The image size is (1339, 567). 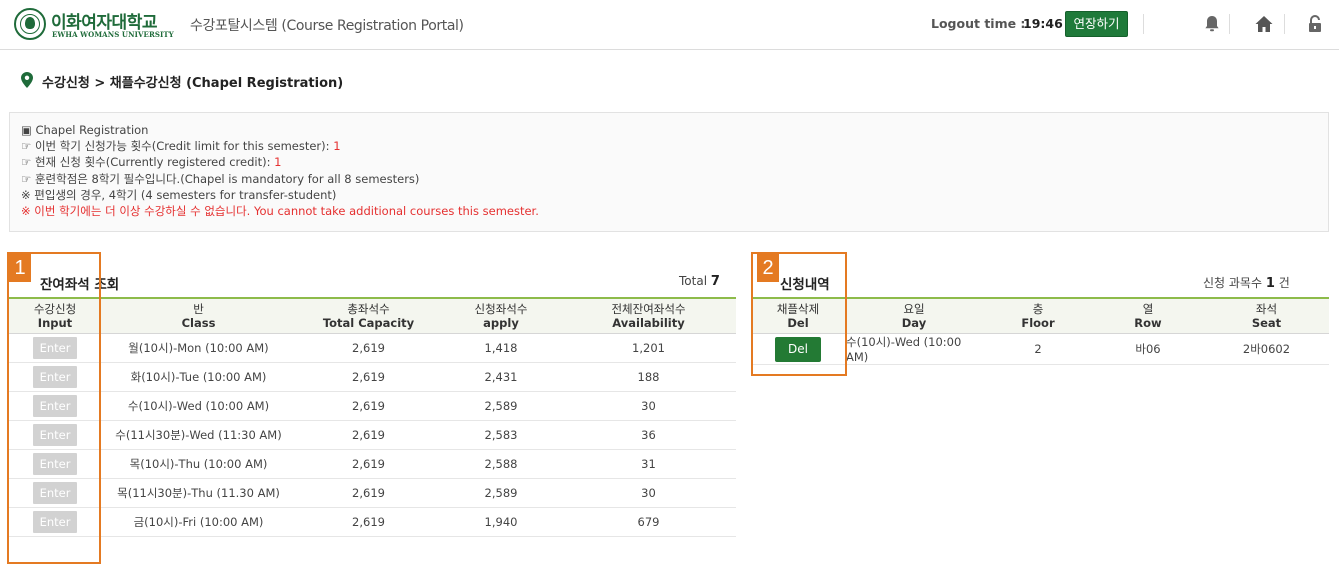 What do you see at coordinates (1096, 24) in the screenshot?
I see `extend-session-button: 연장하기` at bounding box center [1096, 24].